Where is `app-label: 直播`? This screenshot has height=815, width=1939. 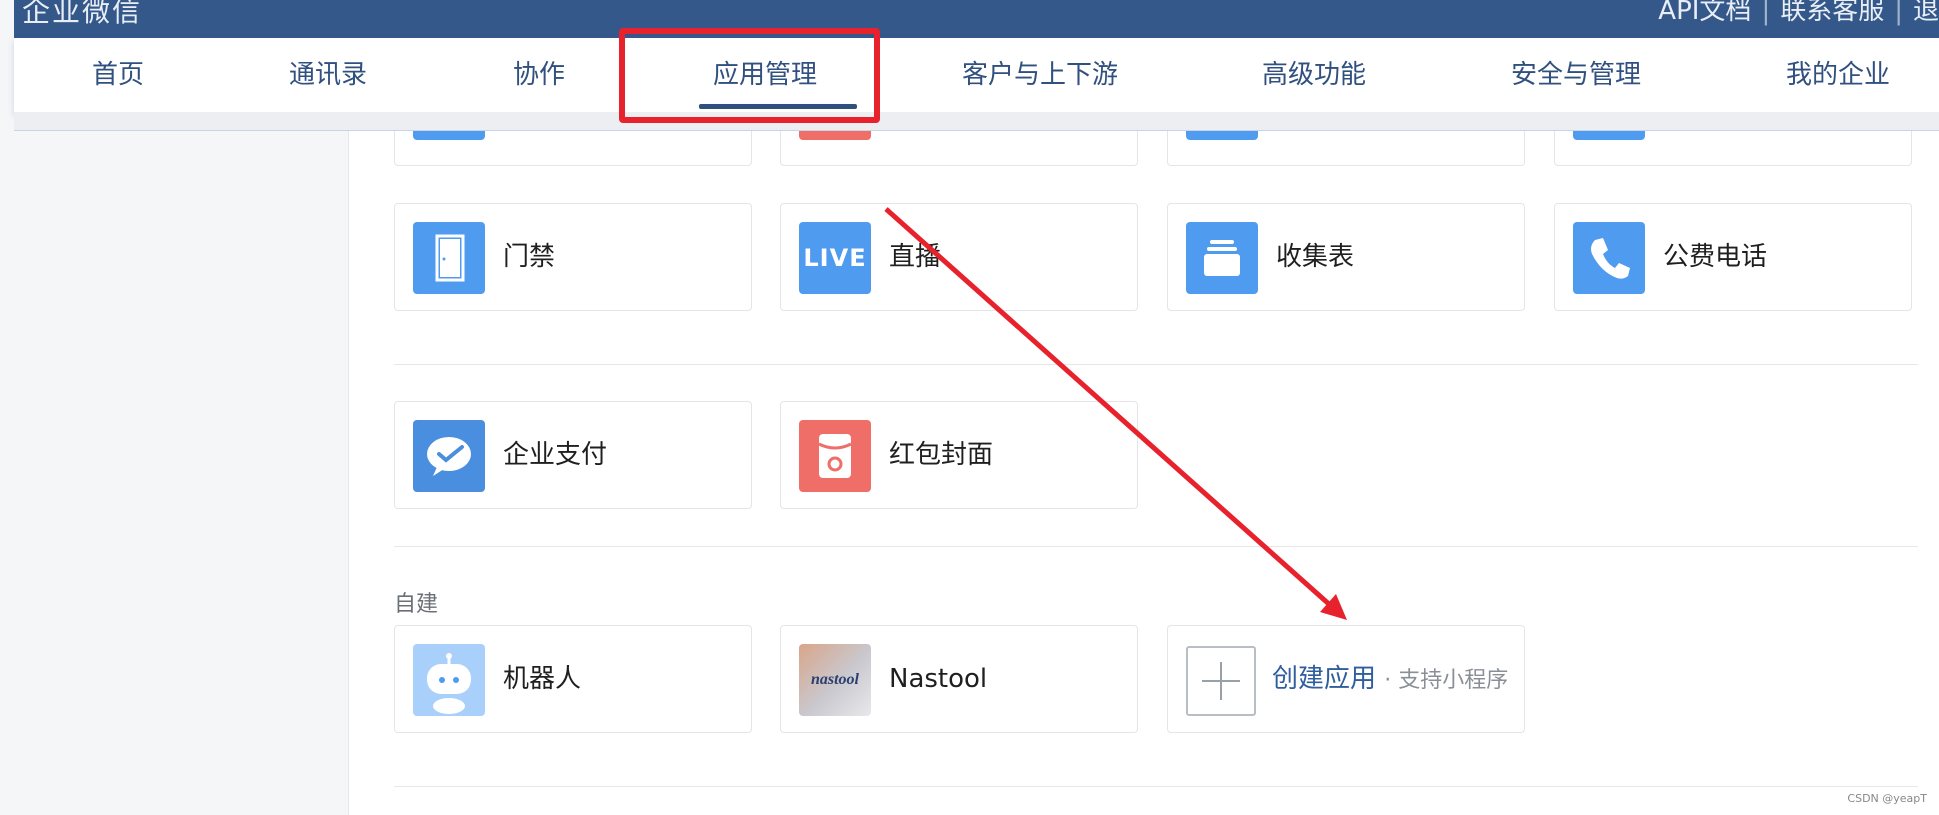
app-label: 直播 is located at coordinates (915, 257).